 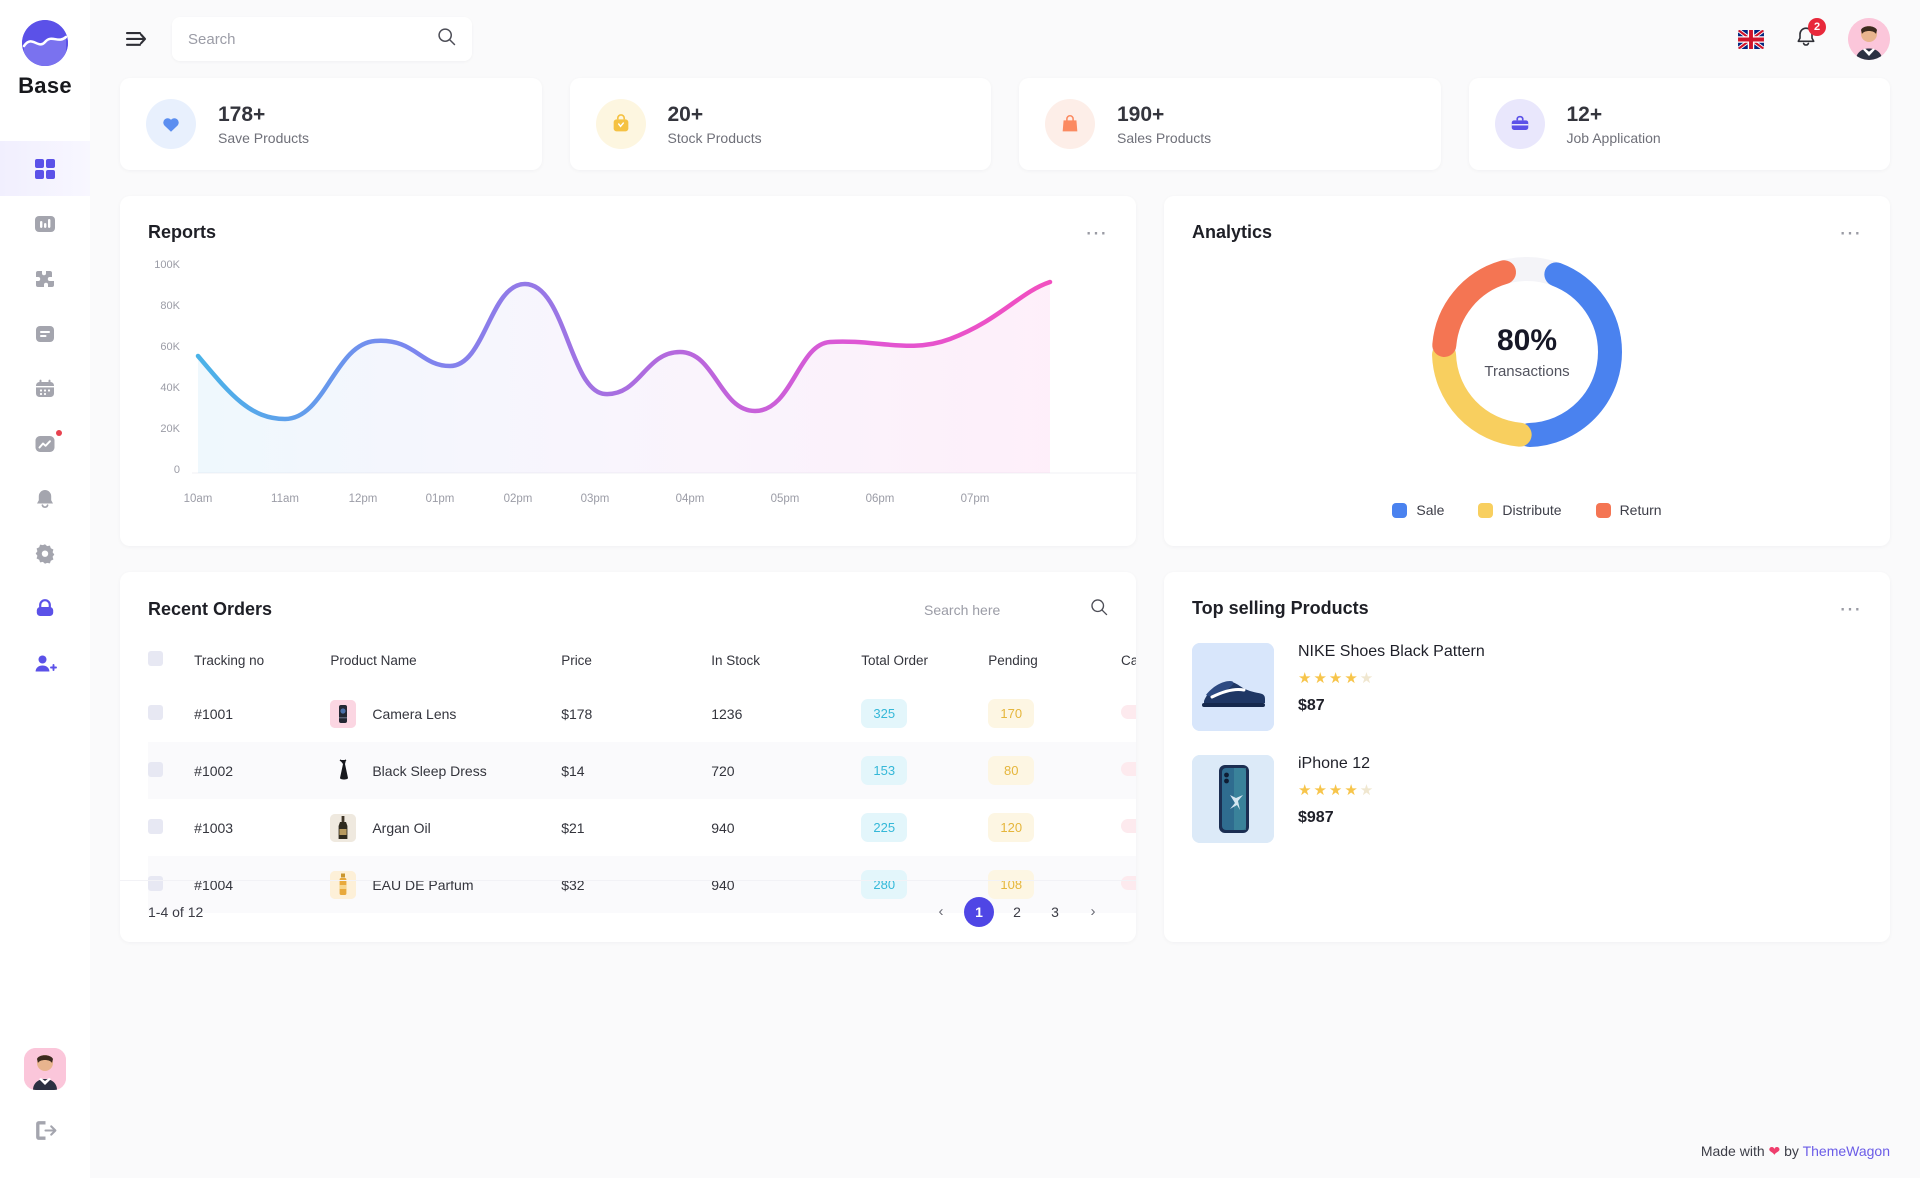 I want to click on search-input, so click(x=312, y=39).